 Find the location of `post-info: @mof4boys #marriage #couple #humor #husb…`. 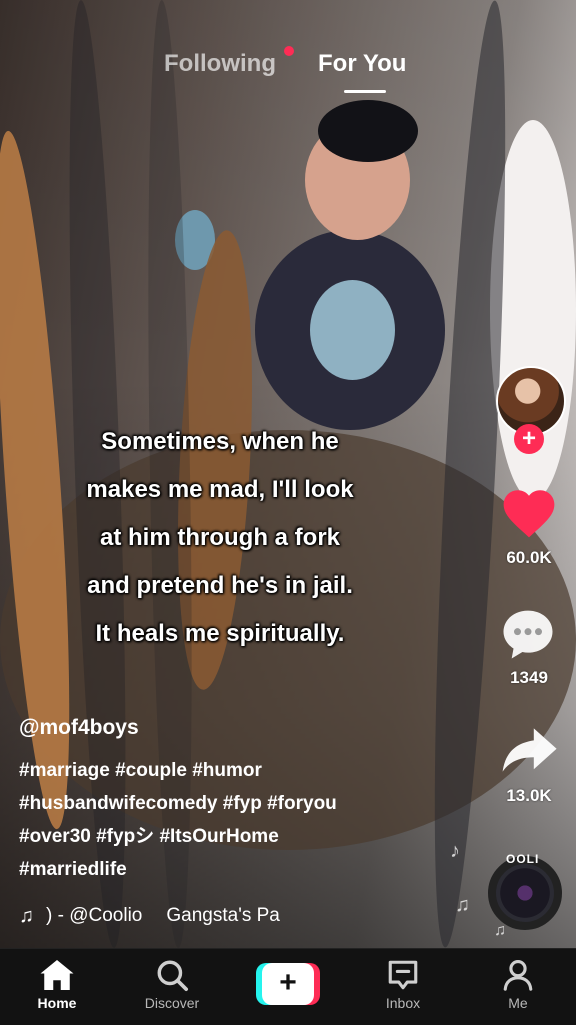

post-info: @mof4boys #marriage #couple #humor #husb… is located at coordinates (239, 801).